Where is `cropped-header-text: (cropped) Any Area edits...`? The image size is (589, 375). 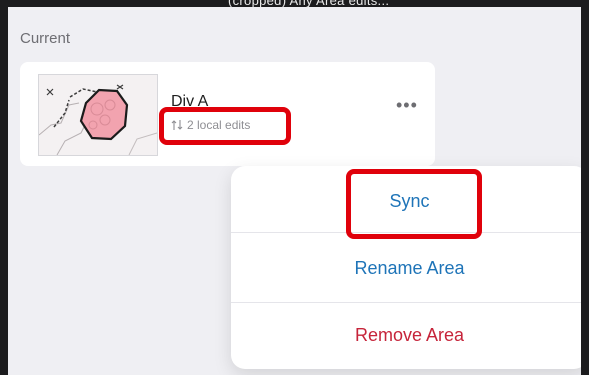
cropped-header-text: (cropped) Any Area edits... is located at coordinates (309, 4).